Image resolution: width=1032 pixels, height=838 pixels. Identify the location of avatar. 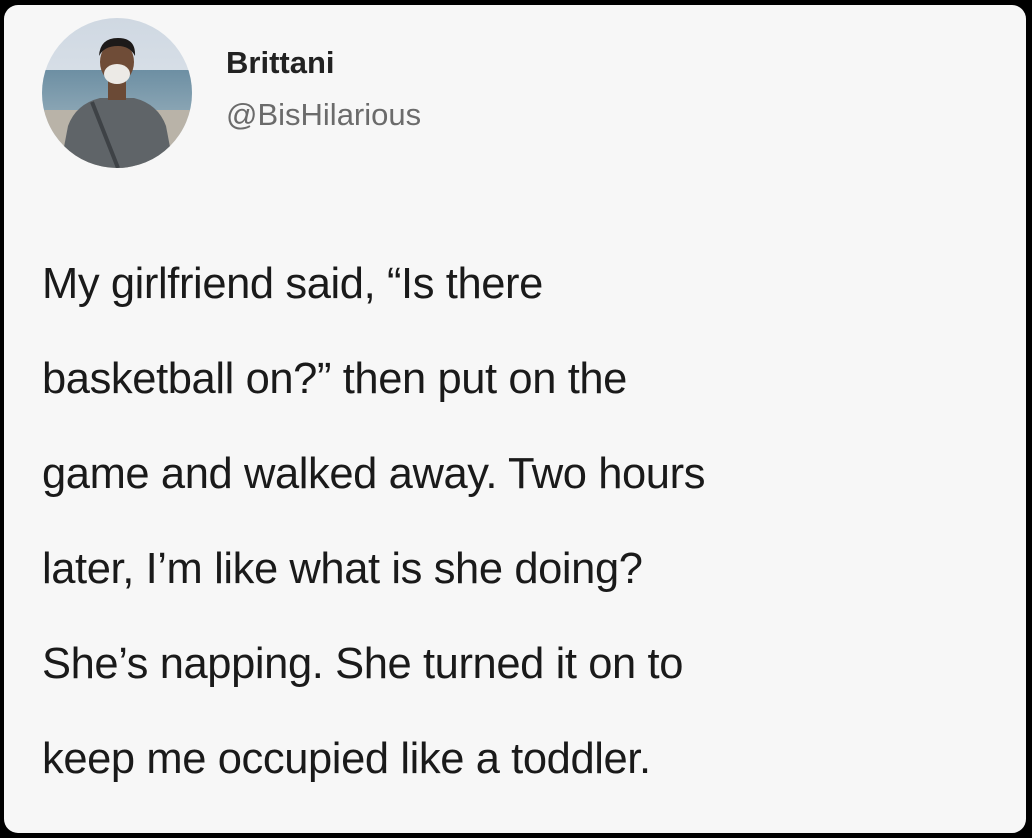
(117, 93).